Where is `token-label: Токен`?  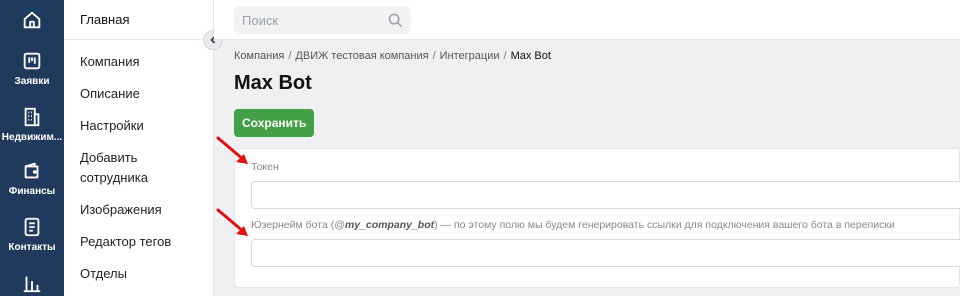 token-label: Токен is located at coordinates (265, 167).